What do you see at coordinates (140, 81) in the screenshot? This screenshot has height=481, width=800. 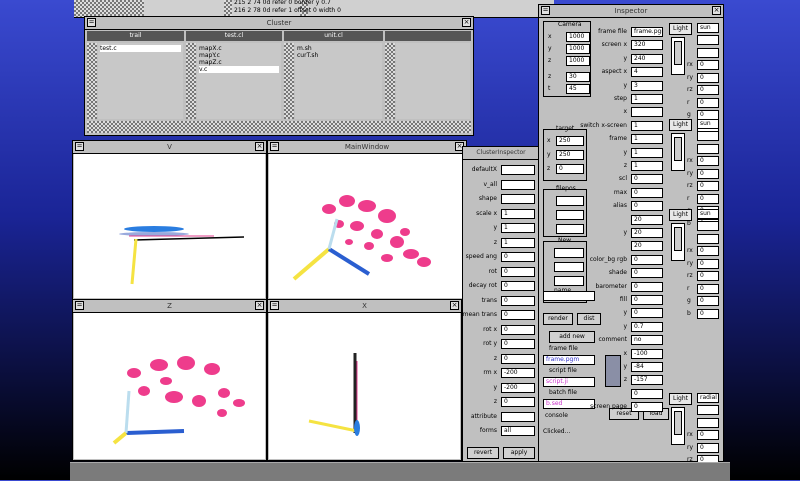 I see `cluster-column-list: test.c` at bounding box center [140, 81].